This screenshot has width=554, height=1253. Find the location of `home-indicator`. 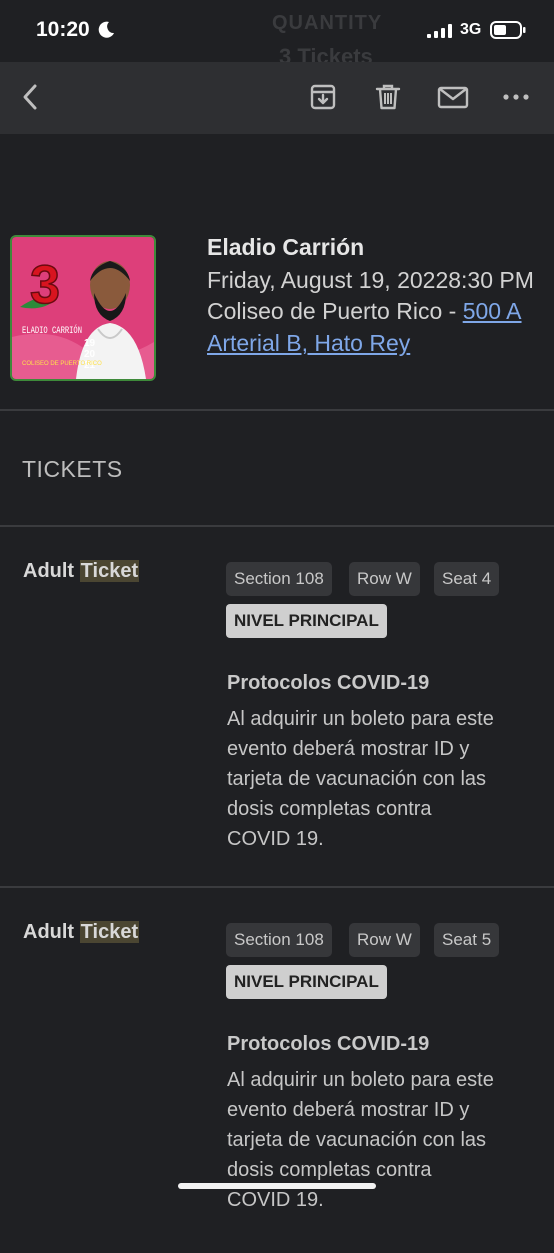

home-indicator is located at coordinates (277, 1186).